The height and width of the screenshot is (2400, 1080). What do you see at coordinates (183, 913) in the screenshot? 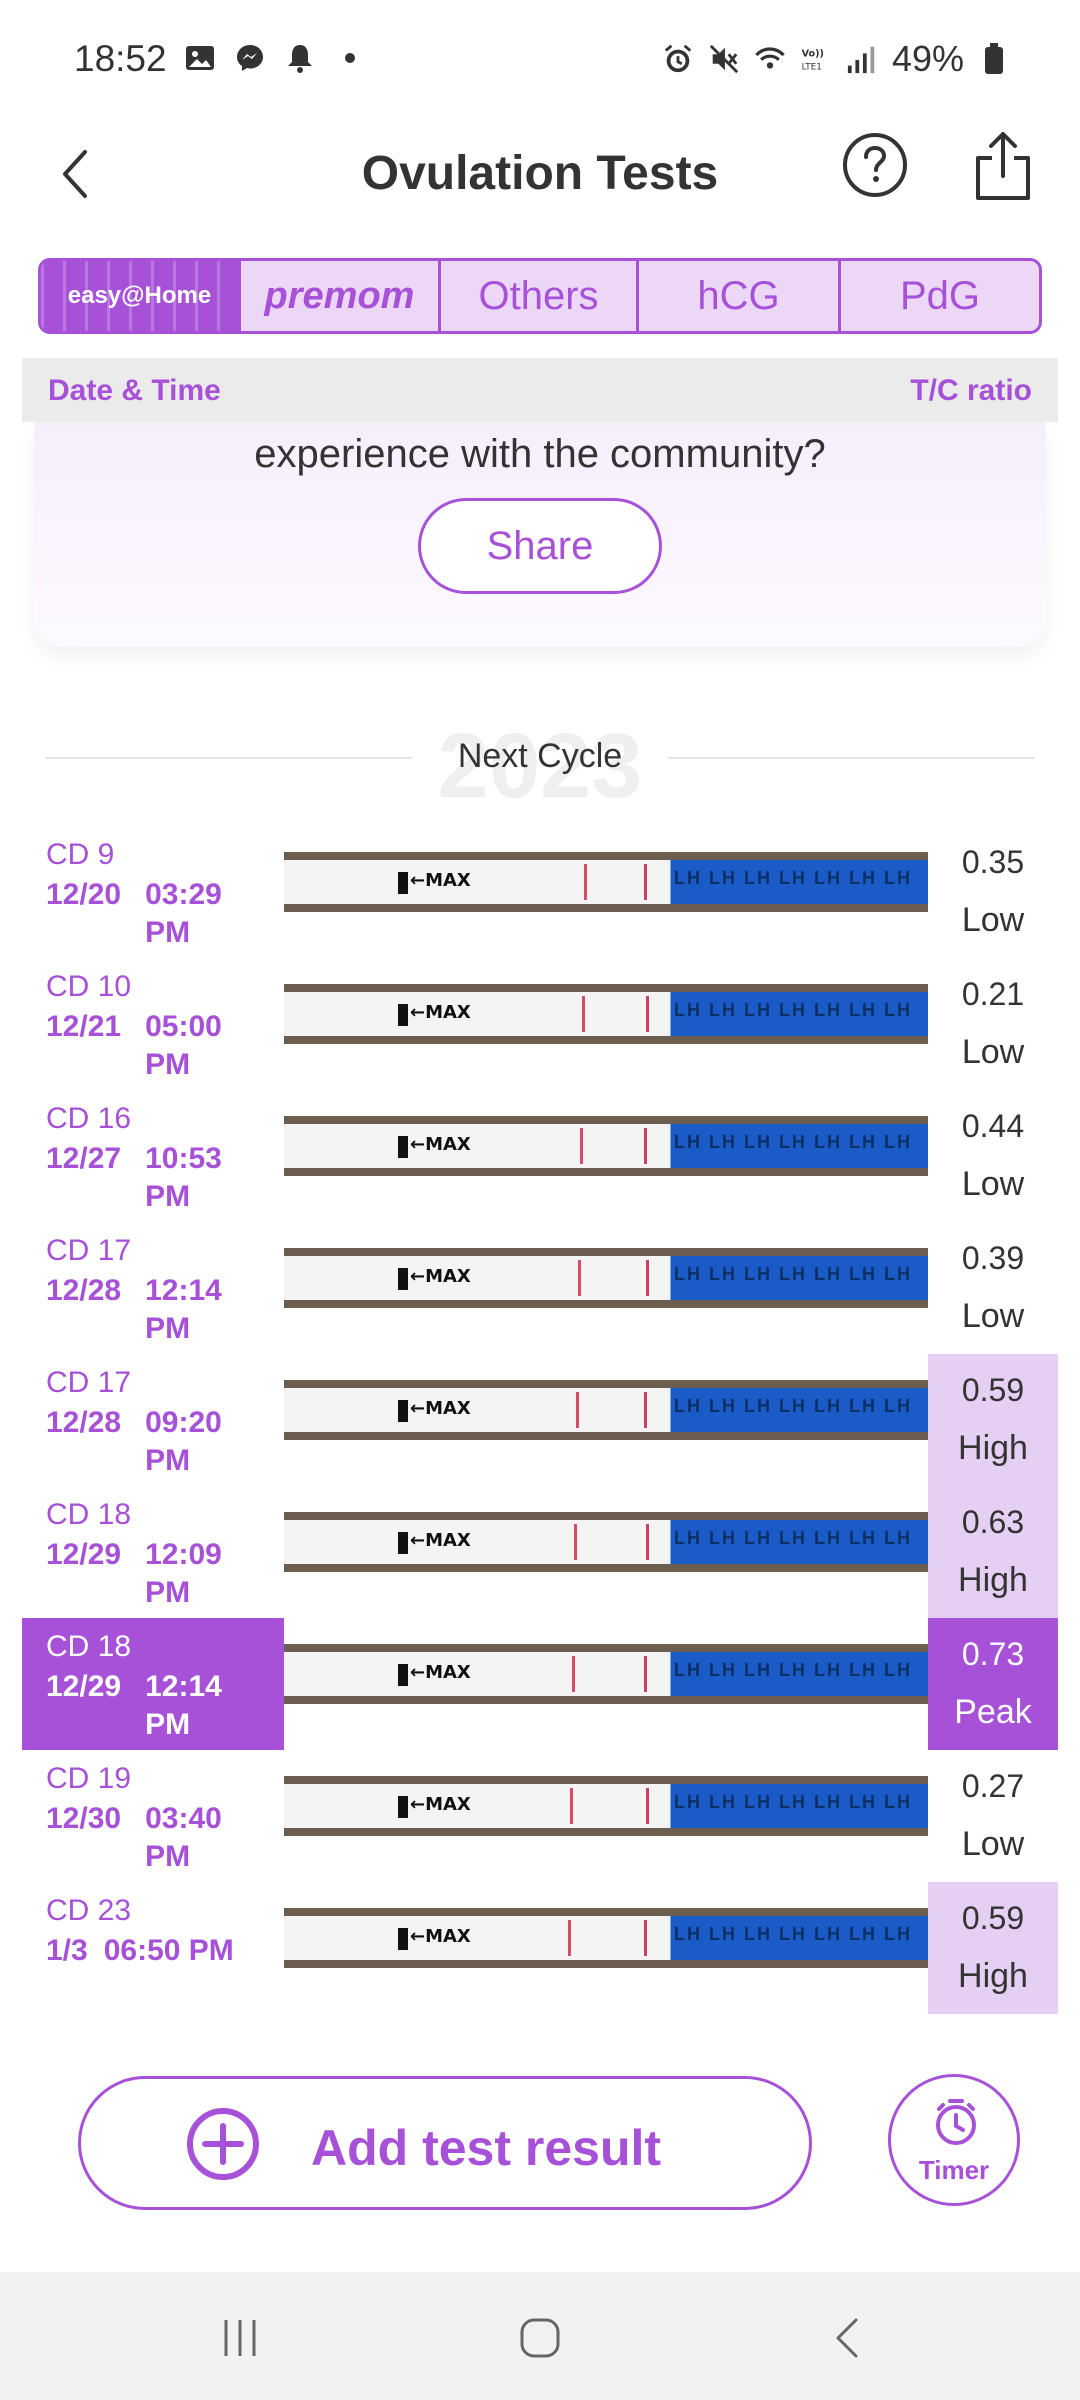
I see `row-time-value: 03:29 PM` at bounding box center [183, 913].